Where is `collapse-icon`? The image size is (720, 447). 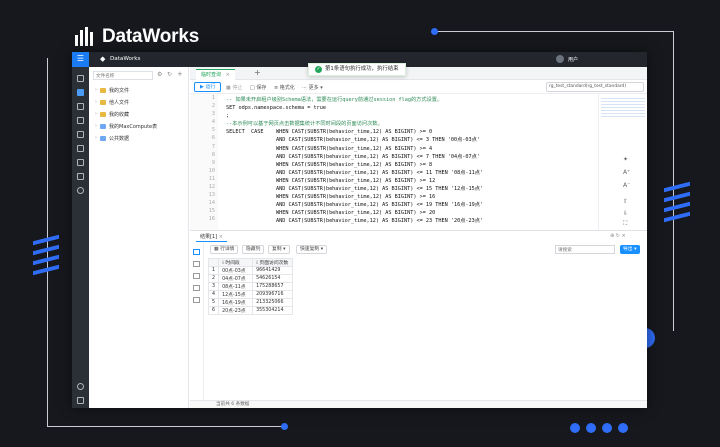 collapse-icon is located at coordinates (80, 400).